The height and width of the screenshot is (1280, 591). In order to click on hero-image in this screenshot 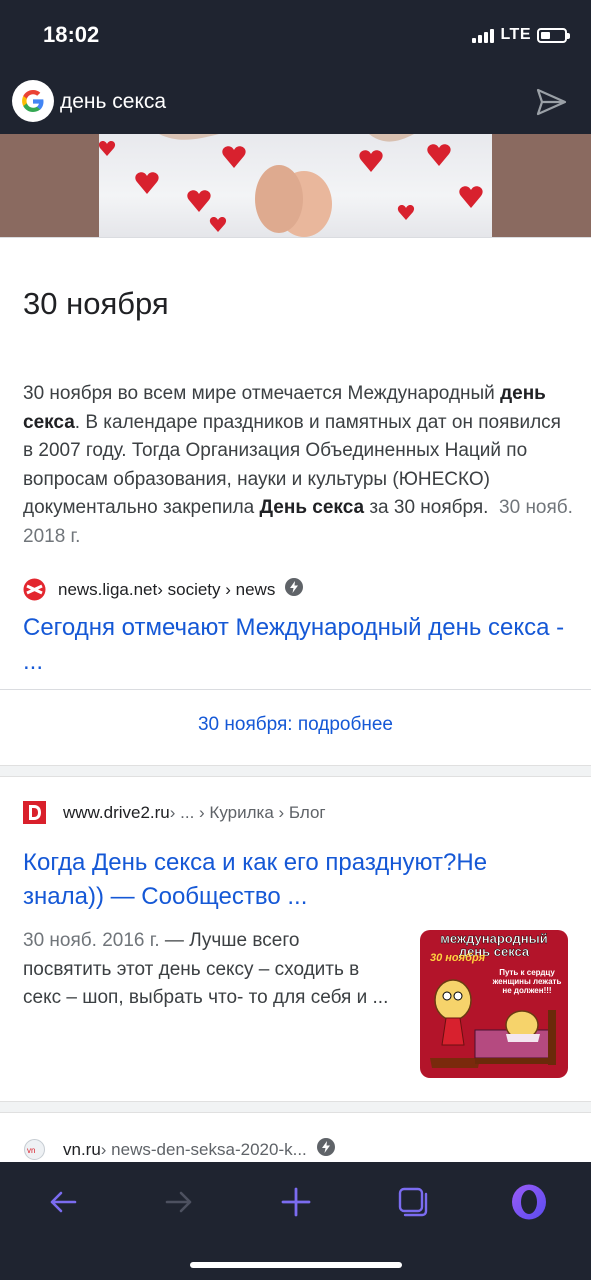, I will do `click(295, 185)`.